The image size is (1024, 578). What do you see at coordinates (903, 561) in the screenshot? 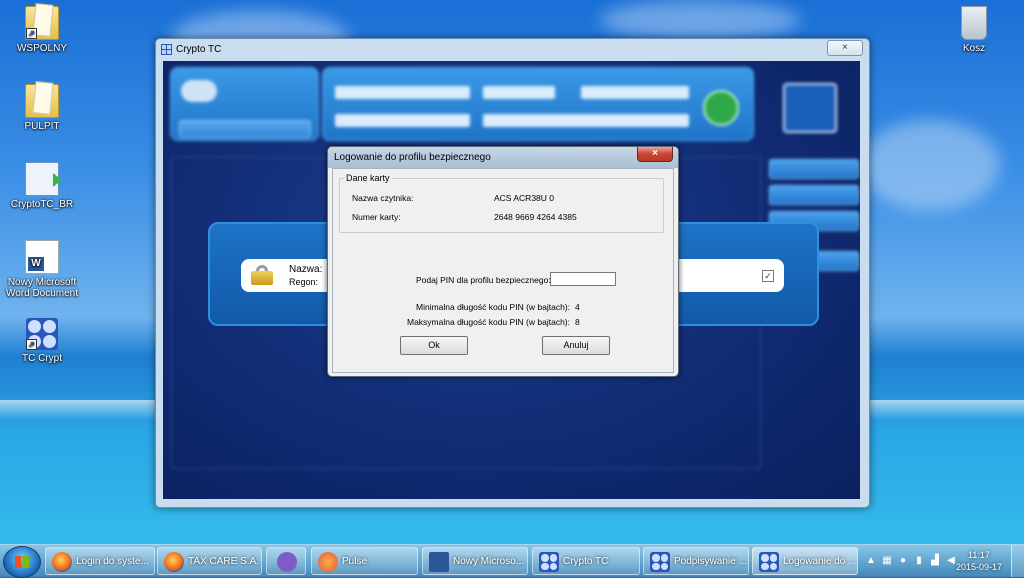
I see `user-icon: ●` at bounding box center [903, 561].